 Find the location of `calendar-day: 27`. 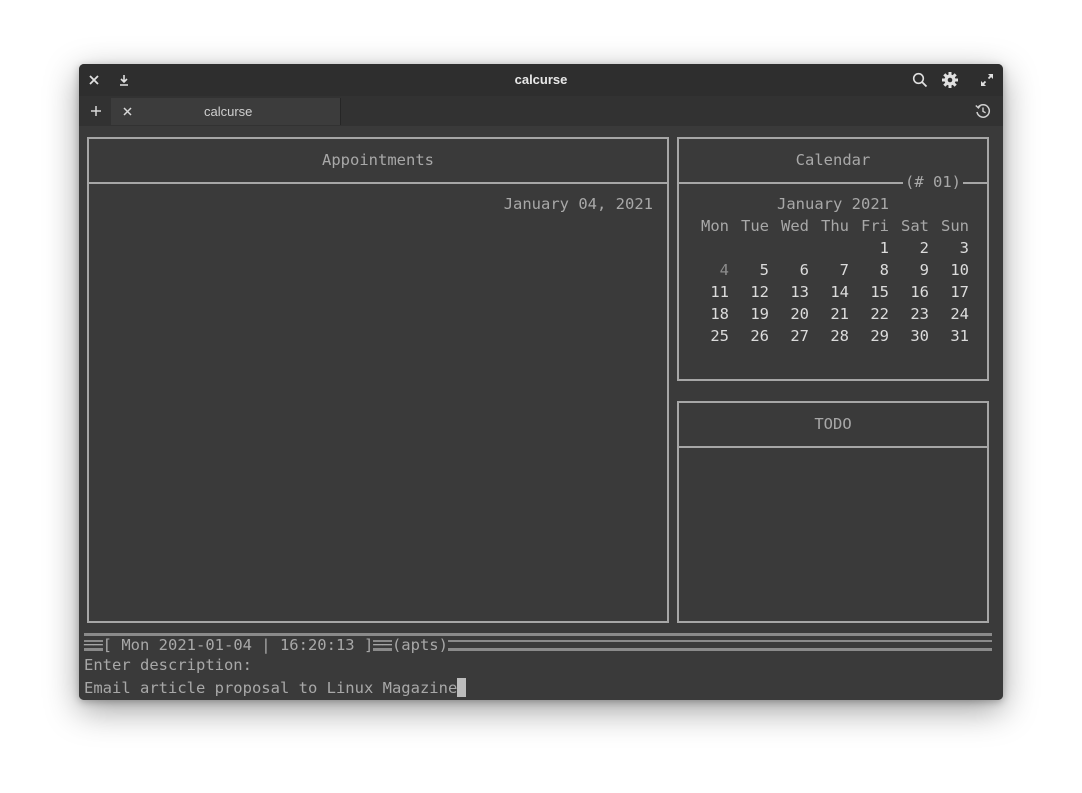

calendar-day: 27 is located at coordinates (789, 336).